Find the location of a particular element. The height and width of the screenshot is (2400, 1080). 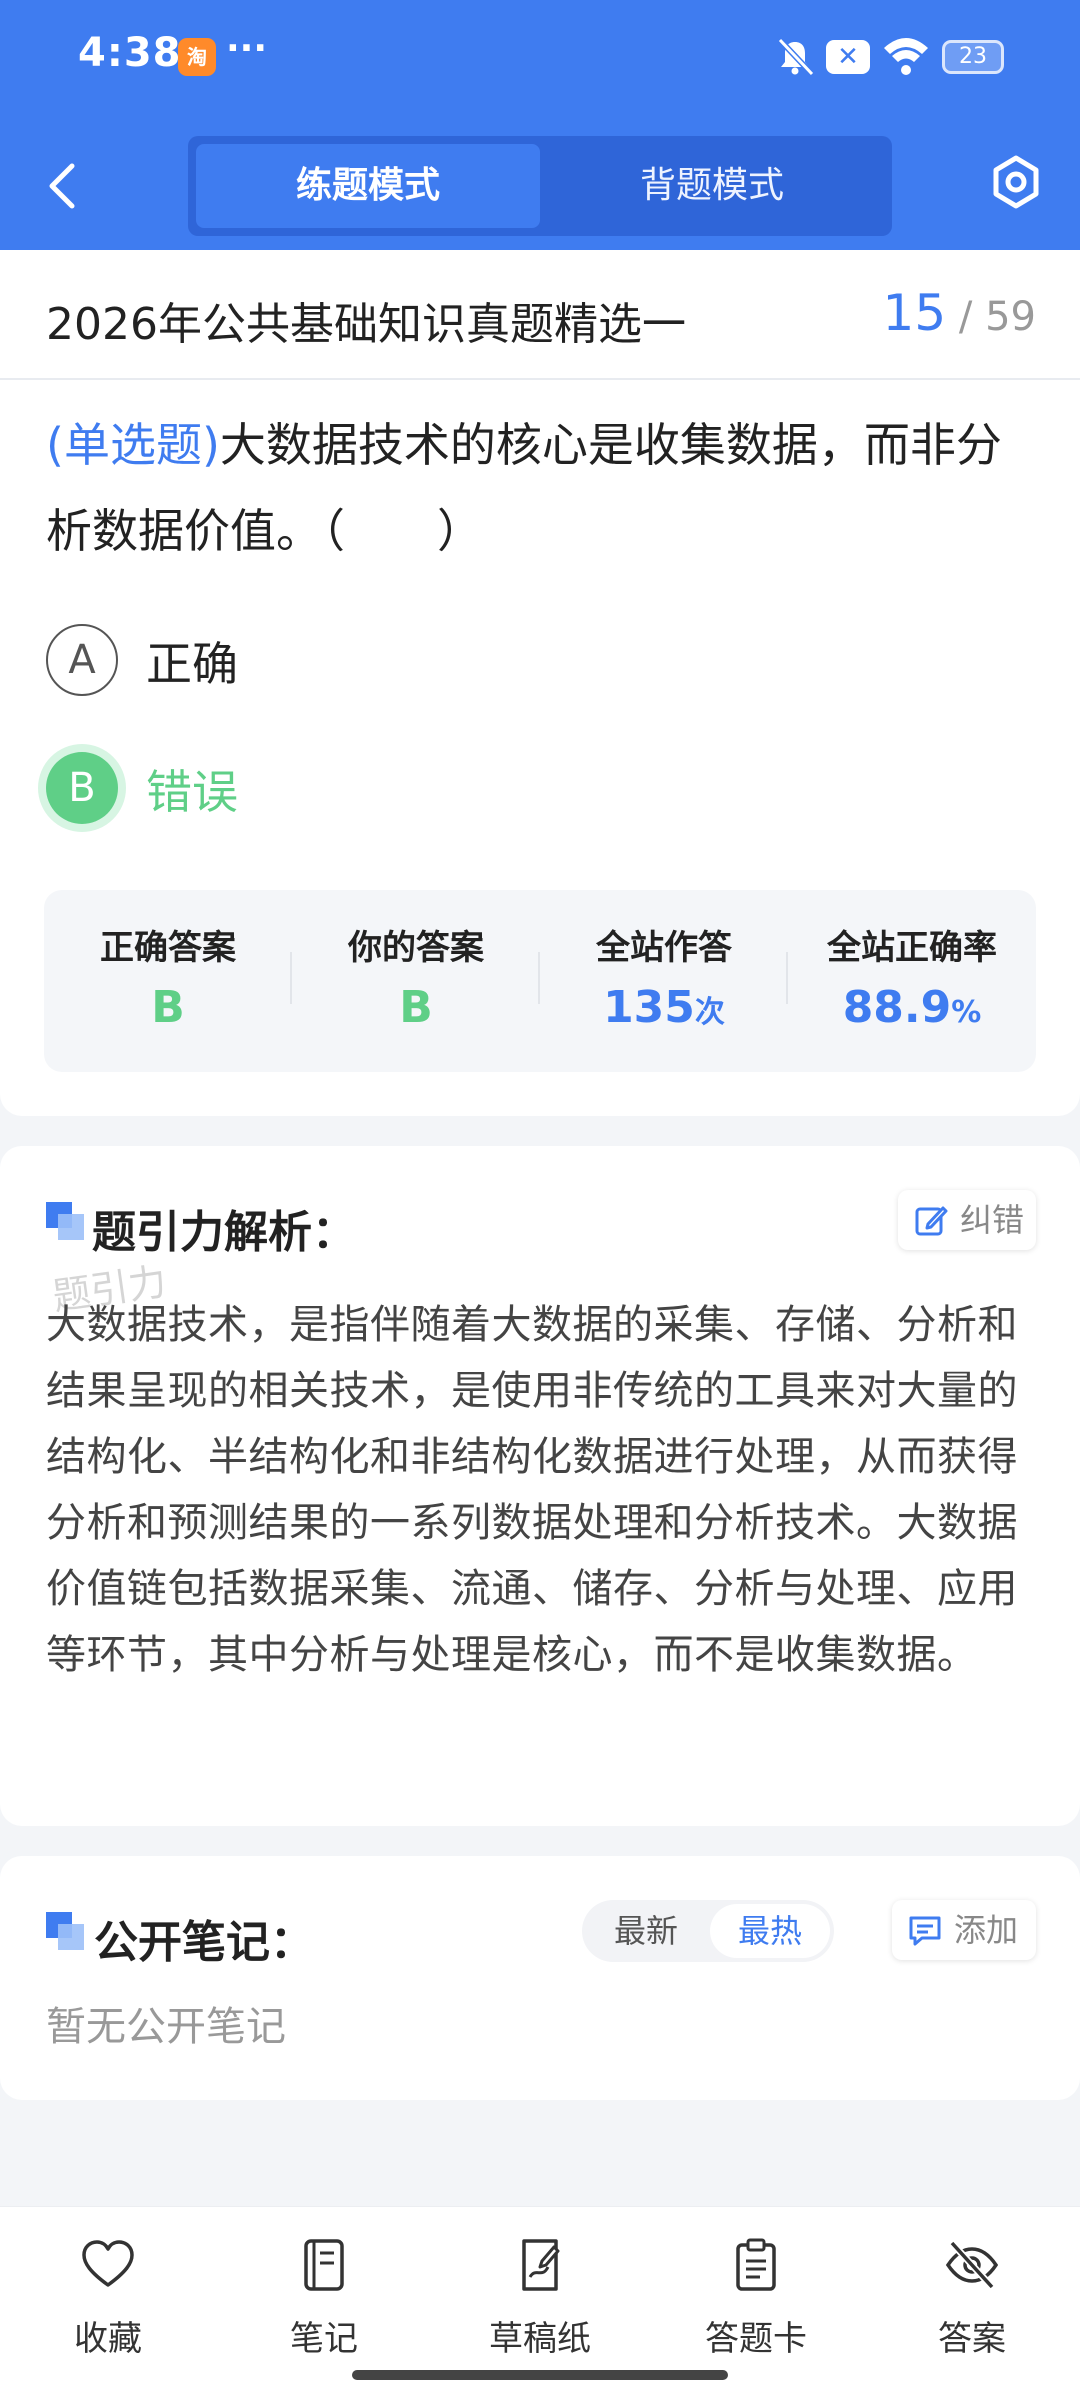

notes-empty-state: 暂无公开笔记 is located at coordinates (166, 2027).